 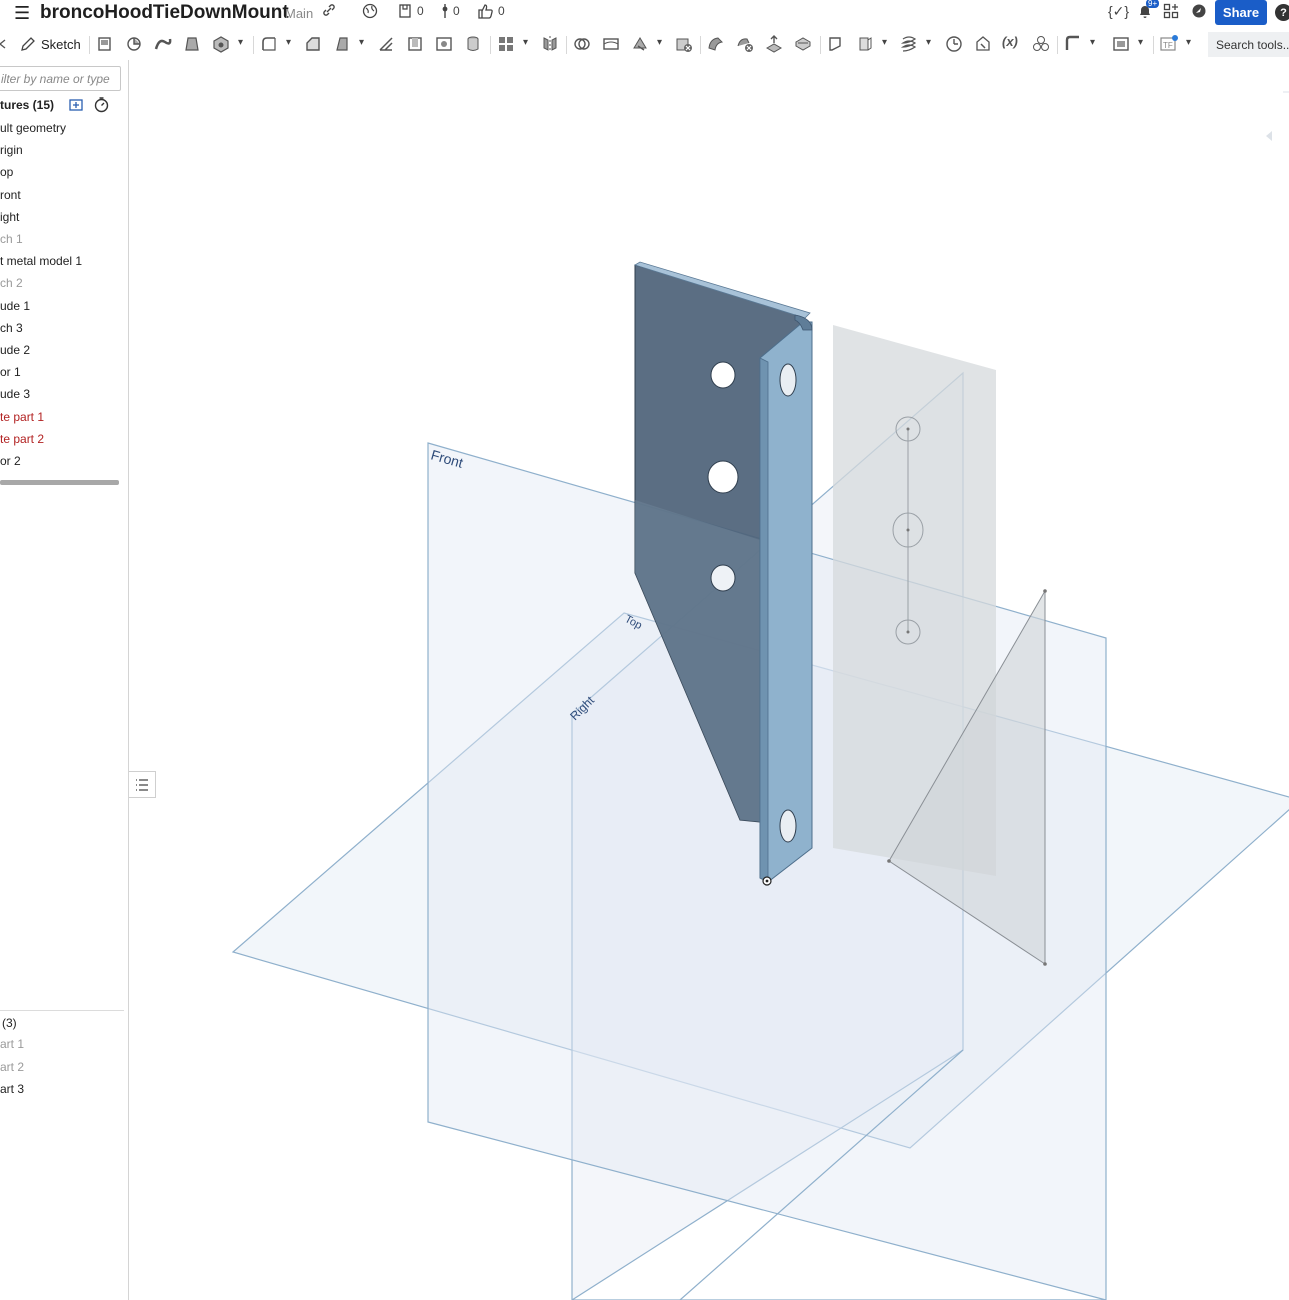 I want to click on collapse-arrow-icon, so click(x=1269, y=136).